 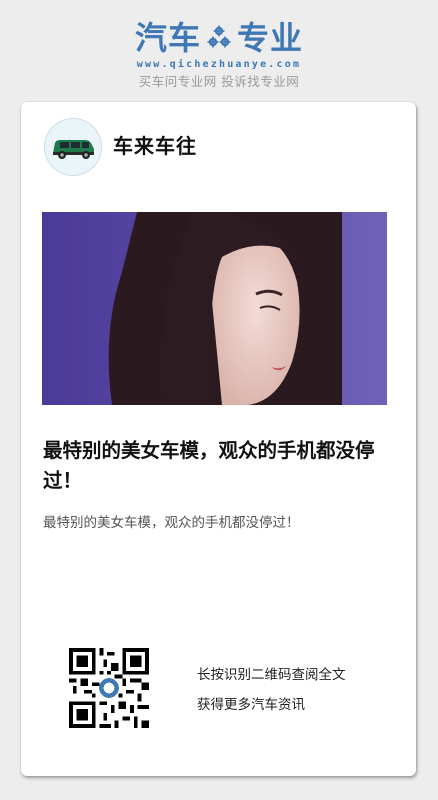 I want to click on gear-icon, so click(x=219, y=36).